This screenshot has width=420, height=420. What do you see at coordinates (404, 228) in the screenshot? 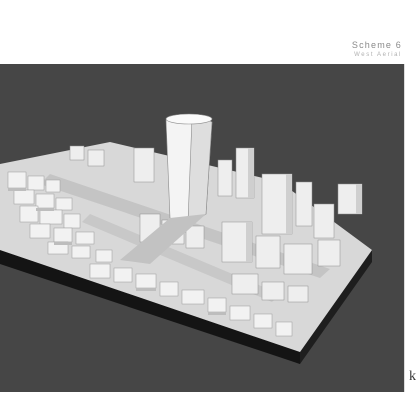
I see `vertical-divider` at bounding box center [404, 228].